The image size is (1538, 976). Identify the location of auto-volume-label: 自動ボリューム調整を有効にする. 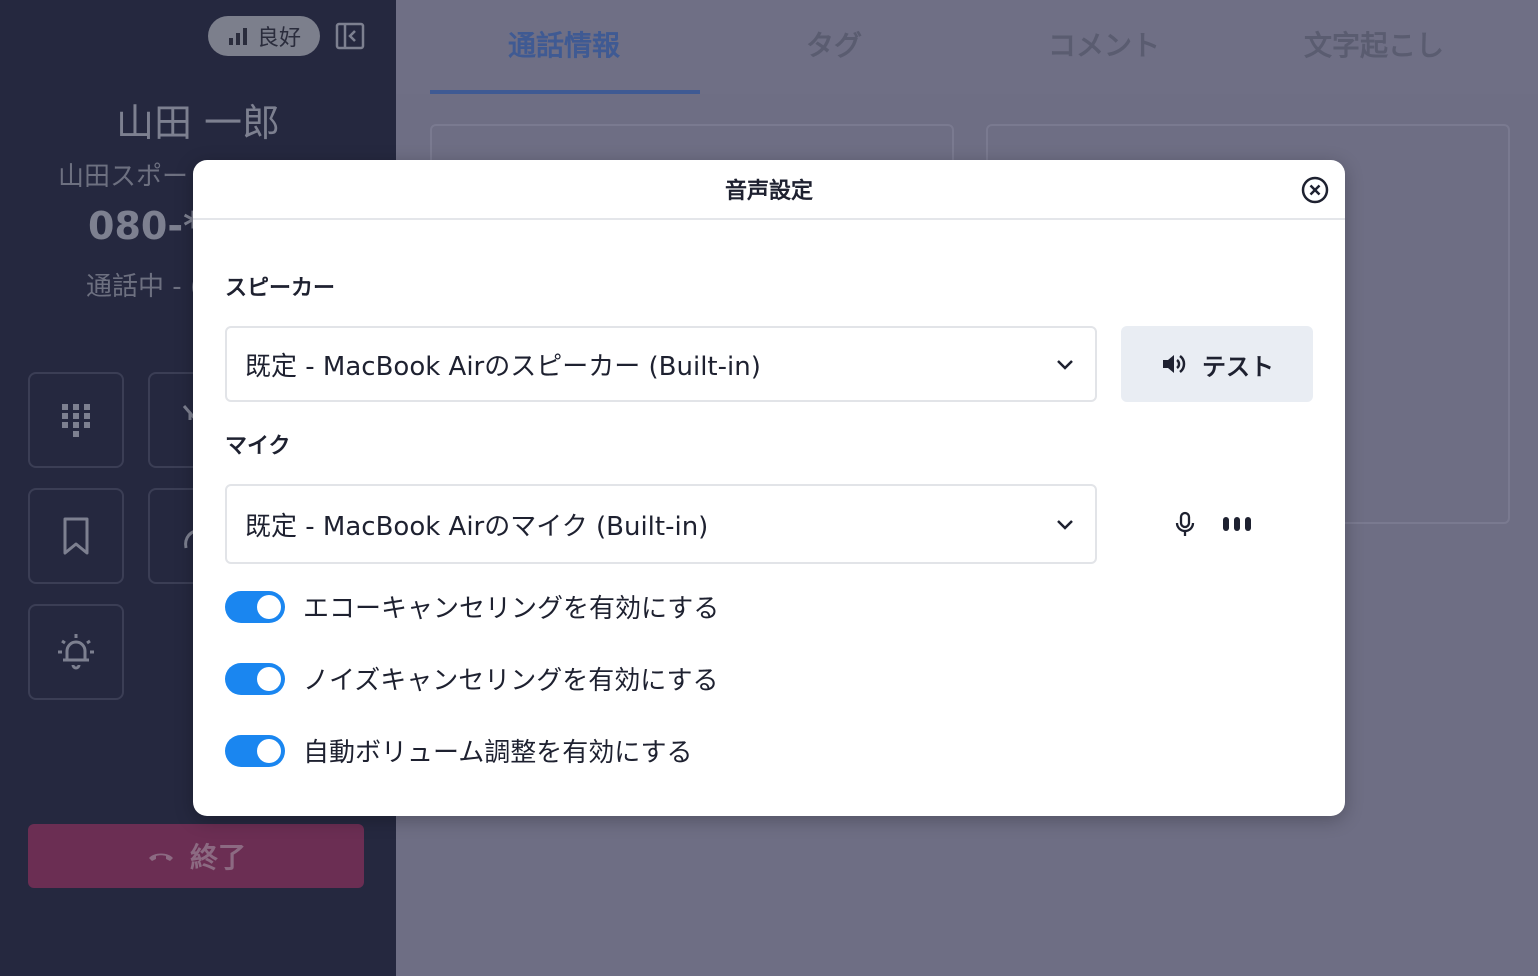
(498, 753).